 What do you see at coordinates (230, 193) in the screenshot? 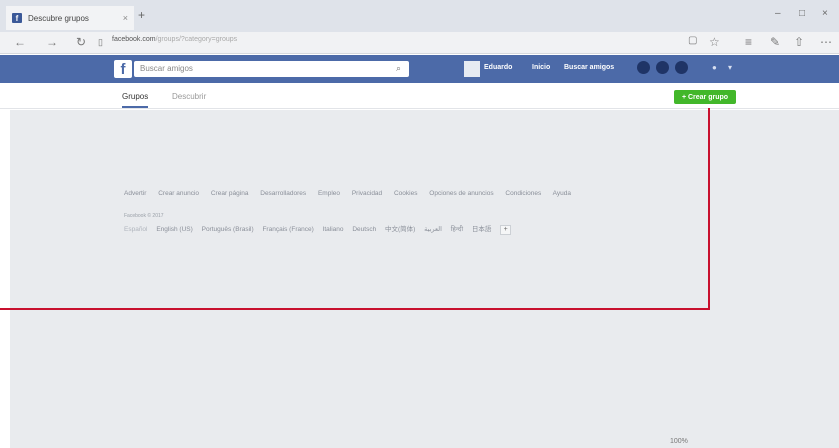
I see `footer-link: Crear página` at bounding box center [230, 193].